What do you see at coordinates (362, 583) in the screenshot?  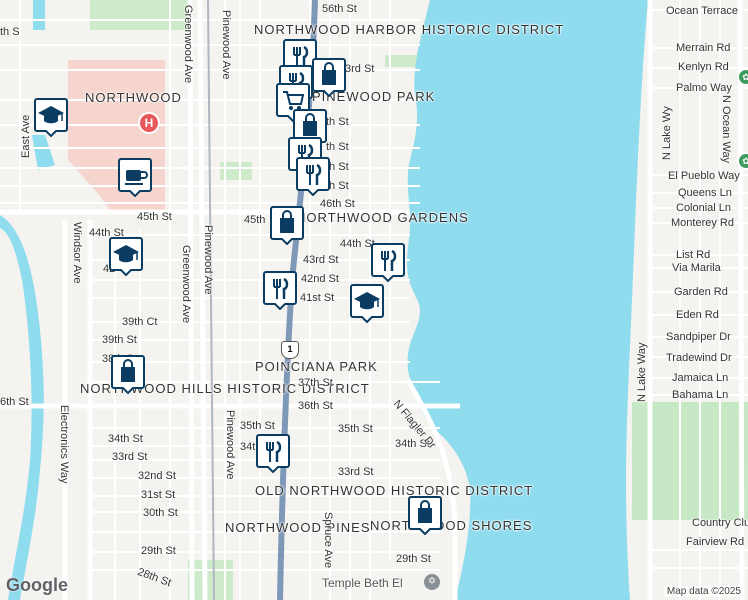 I see `poi-temple-beth-el: Temple Beth El` at bounding box center [362, 583].